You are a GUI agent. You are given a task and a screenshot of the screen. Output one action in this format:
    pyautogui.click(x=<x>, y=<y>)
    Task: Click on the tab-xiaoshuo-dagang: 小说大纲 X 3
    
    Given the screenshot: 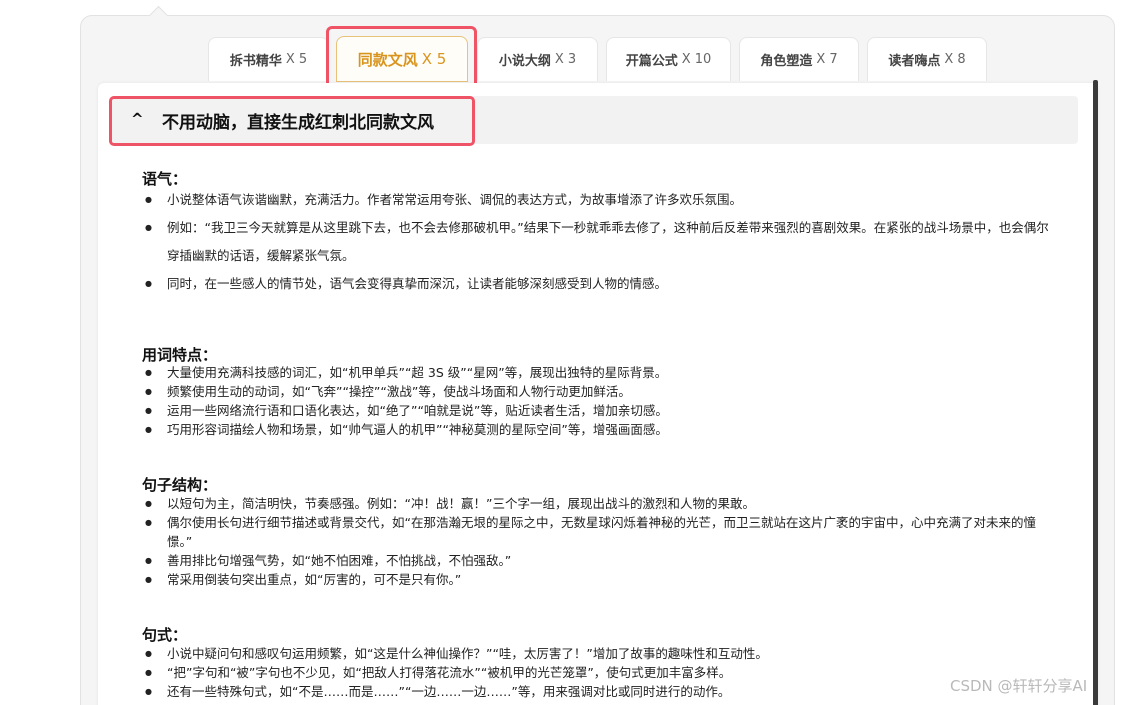 What is the action you would take?
    pyautogui.click(x=537, y=59)
    